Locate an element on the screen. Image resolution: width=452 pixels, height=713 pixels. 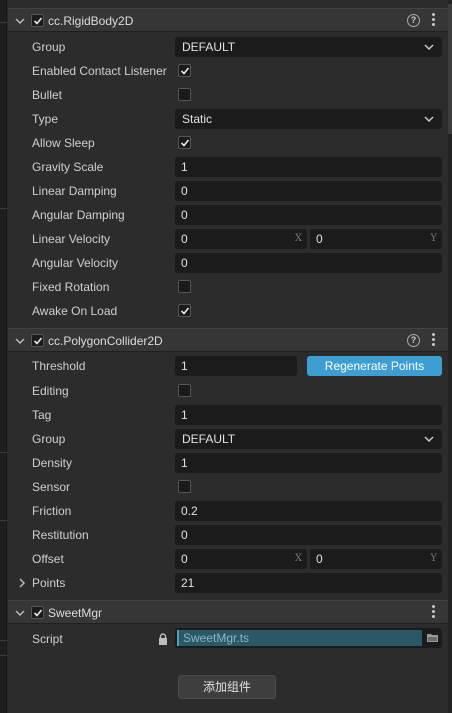
sensor-checkbox is located at coordinates (184, 486).